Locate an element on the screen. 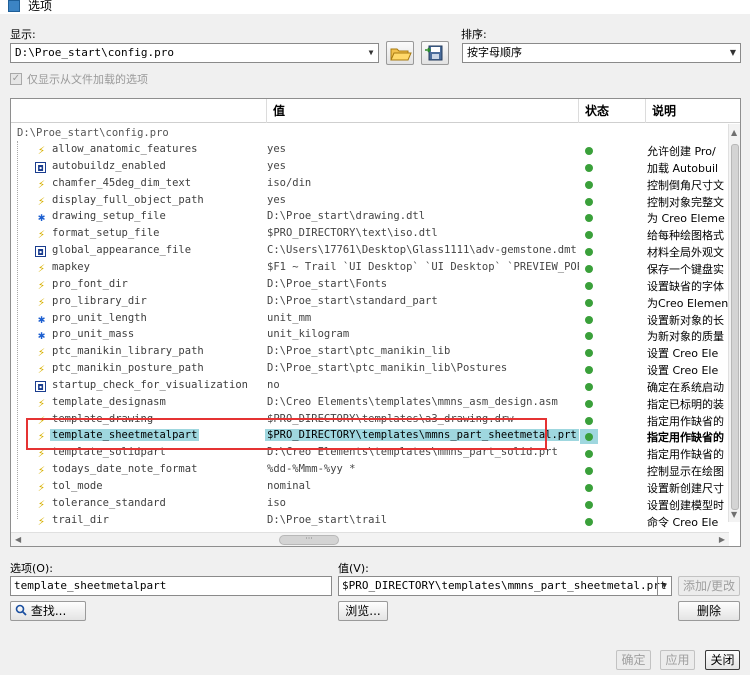  scroll-up-icon: ▲ is located at coordinates (734, 132).